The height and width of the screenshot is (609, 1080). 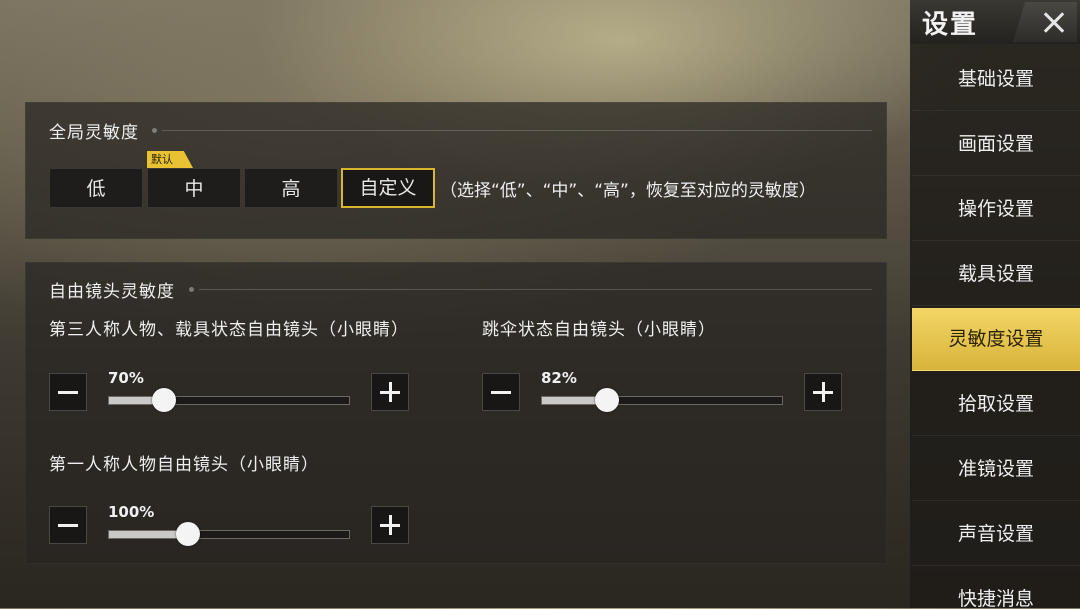 I want to click on sidebar-item-quick-message: 快捷消息, so click(x=996, y=588).